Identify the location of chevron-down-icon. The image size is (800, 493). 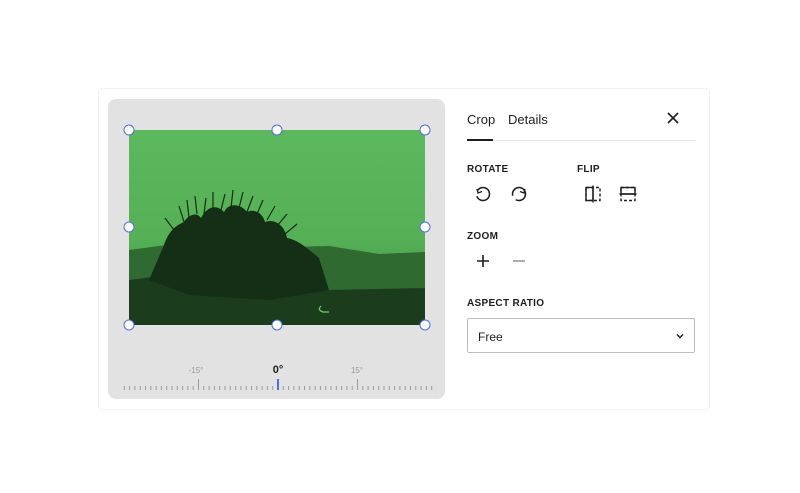
(680, 337).